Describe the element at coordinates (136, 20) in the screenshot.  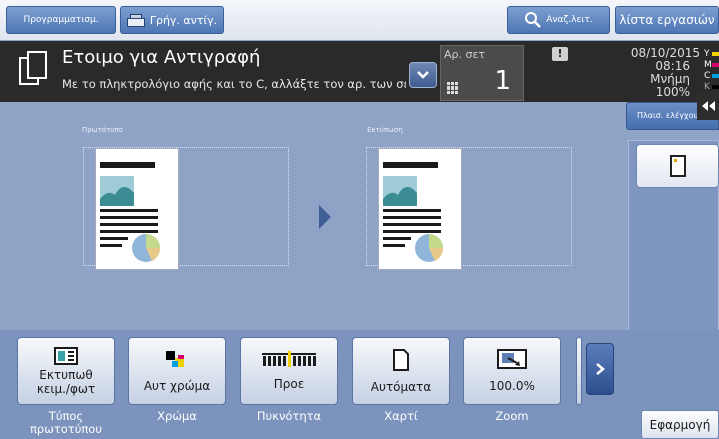
I see `copier-icon` at that location.